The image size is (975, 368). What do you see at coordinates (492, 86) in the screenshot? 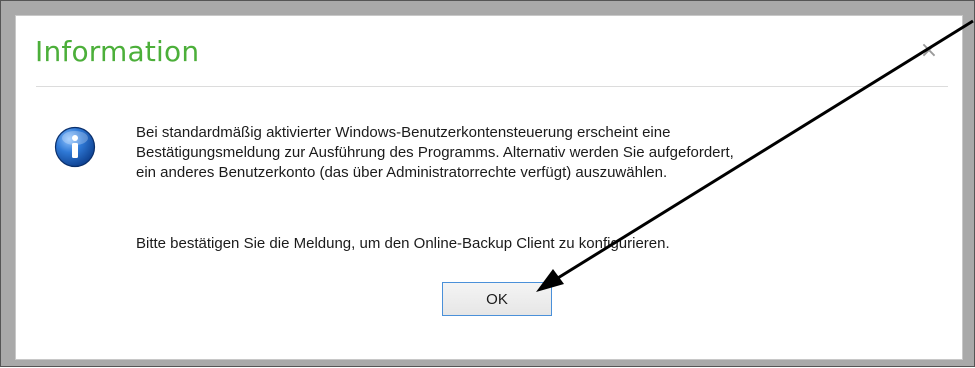
I see `title-divider` at bounding box center [492, 86].